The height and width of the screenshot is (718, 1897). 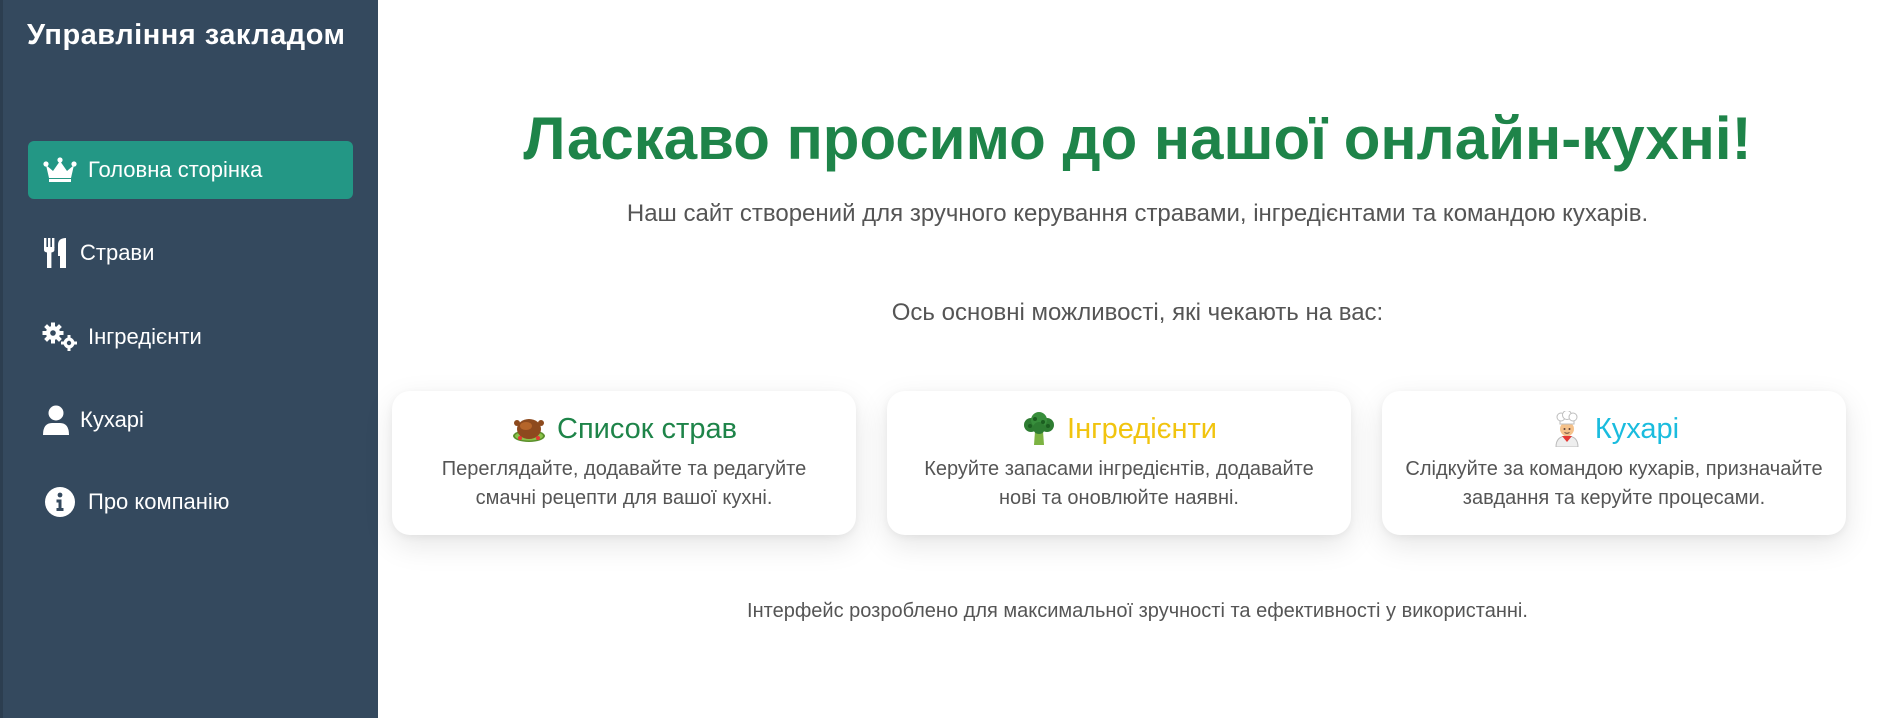 What do you see at coordinates (60, 337) in the screenshot?
I see `gears-icon` at bounding box center [60, 337].